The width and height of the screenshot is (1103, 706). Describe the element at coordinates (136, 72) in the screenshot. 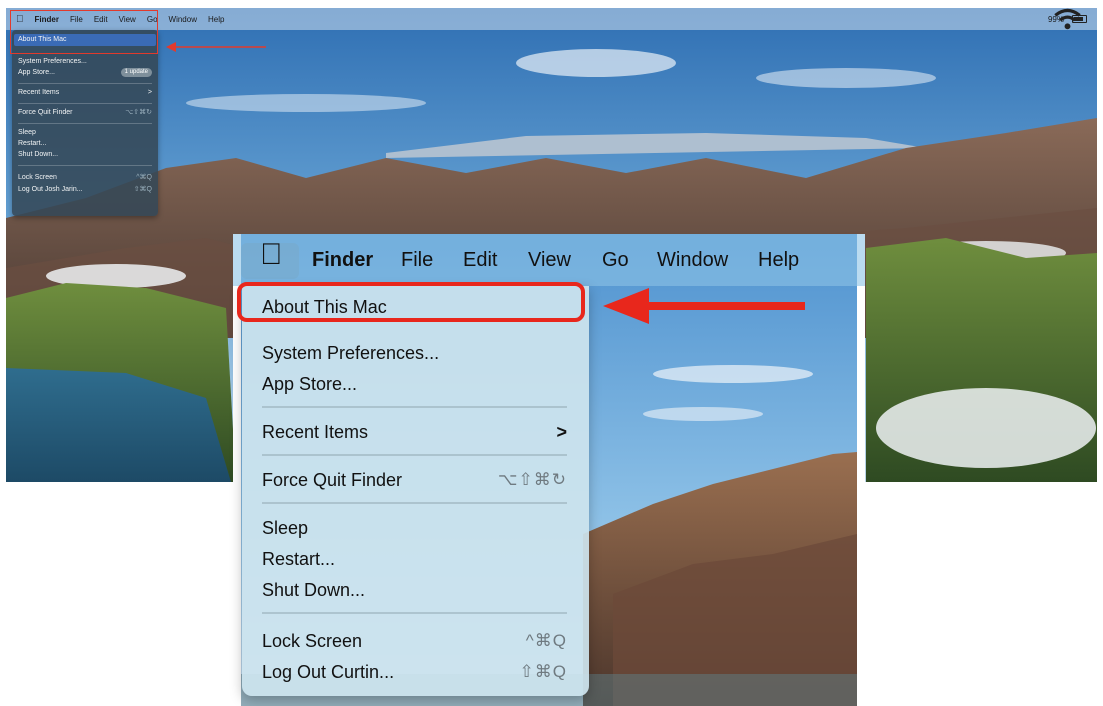

I see `update-badge: 1 update` at that location.